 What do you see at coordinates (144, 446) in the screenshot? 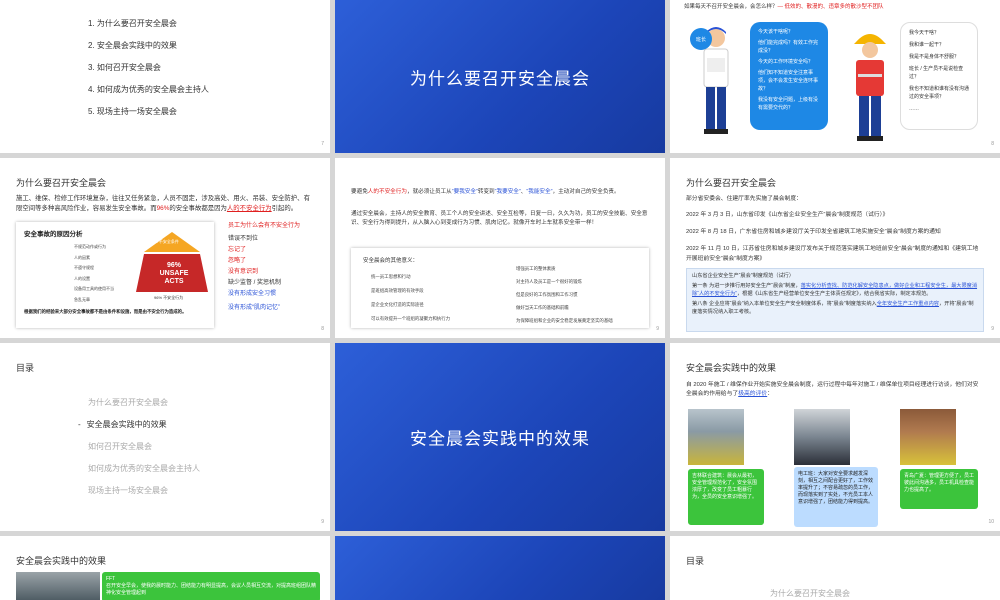
I see `toc-item: 如何召开安全晨会` at bounding box center [144, 446].